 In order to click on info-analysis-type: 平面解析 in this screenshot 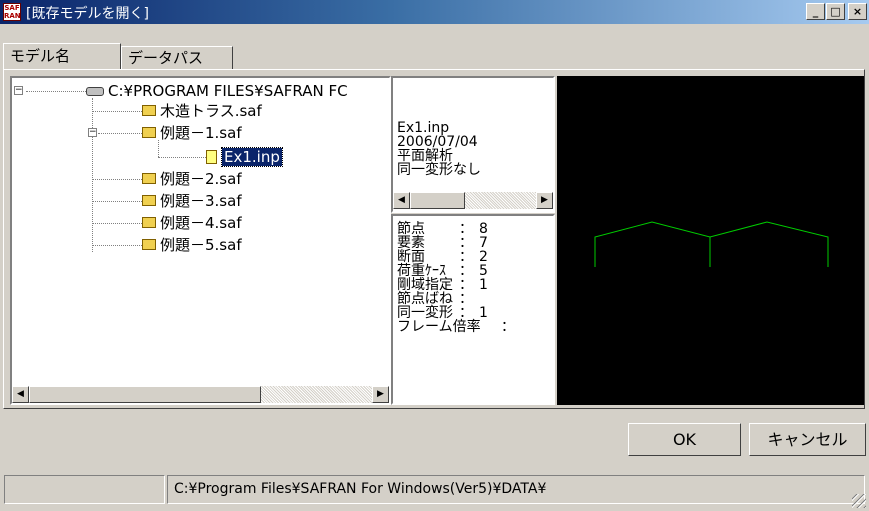, I will do `click(425, 156)`.